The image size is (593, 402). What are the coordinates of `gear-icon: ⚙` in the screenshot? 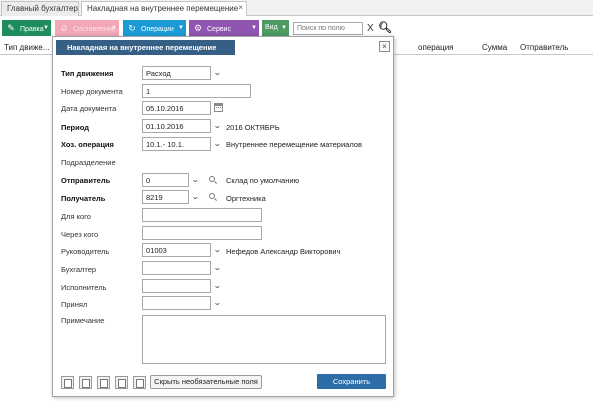 It's located at (198, 28).